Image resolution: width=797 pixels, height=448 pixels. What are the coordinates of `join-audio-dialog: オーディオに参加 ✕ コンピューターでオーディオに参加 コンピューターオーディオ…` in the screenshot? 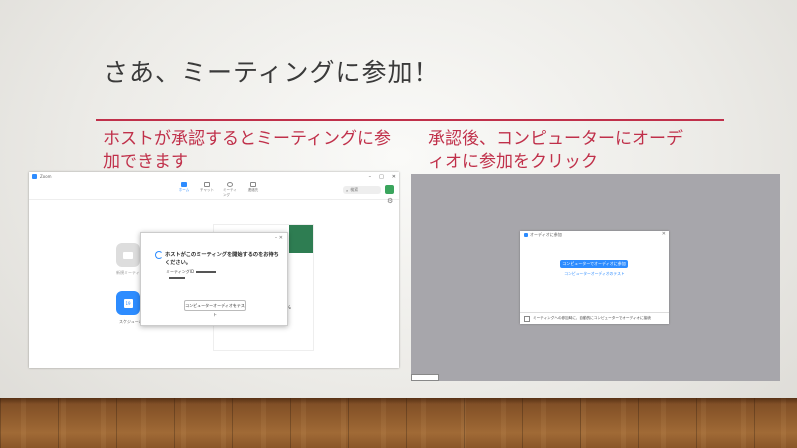 It's located at (594, 277).